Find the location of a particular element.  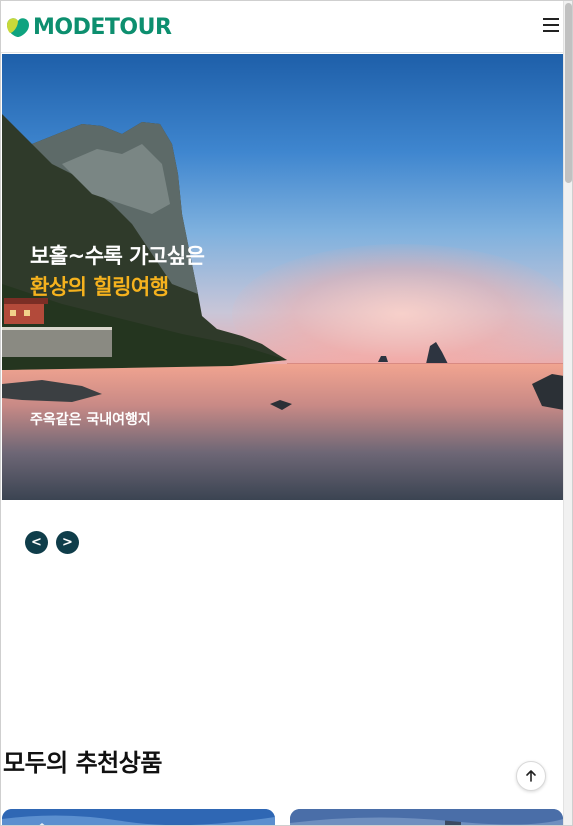

logo: MODETOUR is located at coordinates (88, 27).